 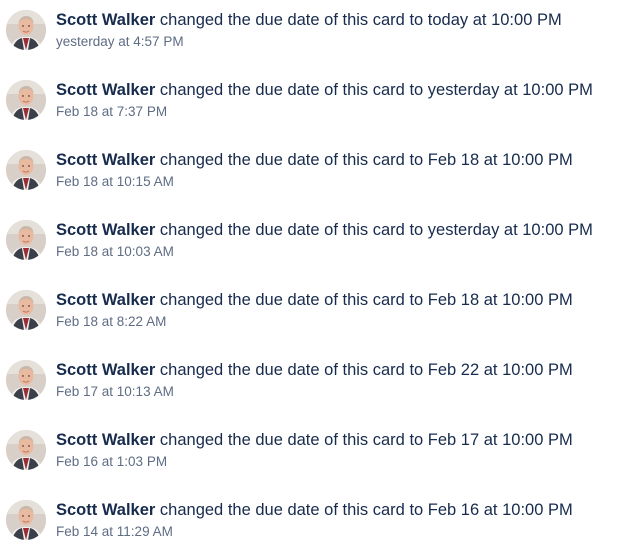 I want to click on activity-date: yesterday at 4:57 PM, so click(x=346, y=42).